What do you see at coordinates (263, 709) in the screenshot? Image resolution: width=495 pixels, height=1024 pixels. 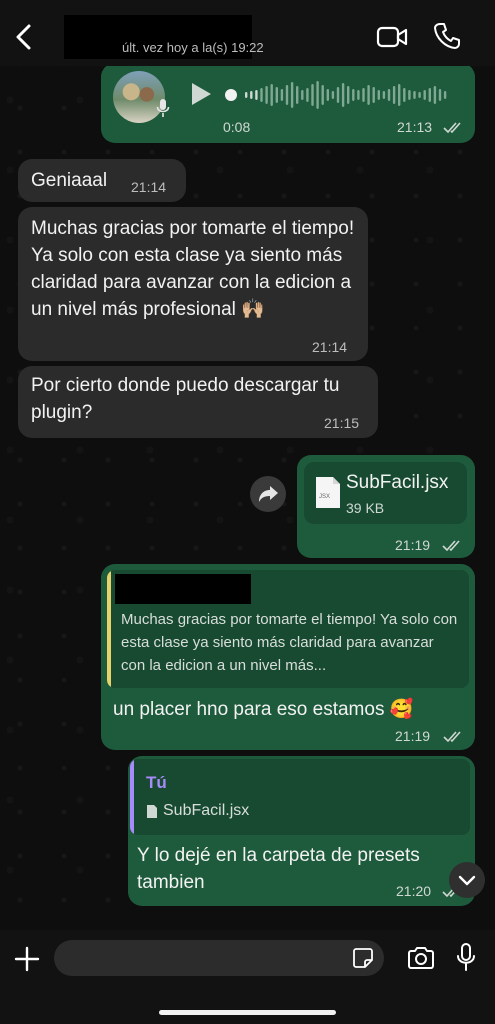 I see `message-text: un placer hno para eso estamos 🥰` at bounding box center [263, 709].